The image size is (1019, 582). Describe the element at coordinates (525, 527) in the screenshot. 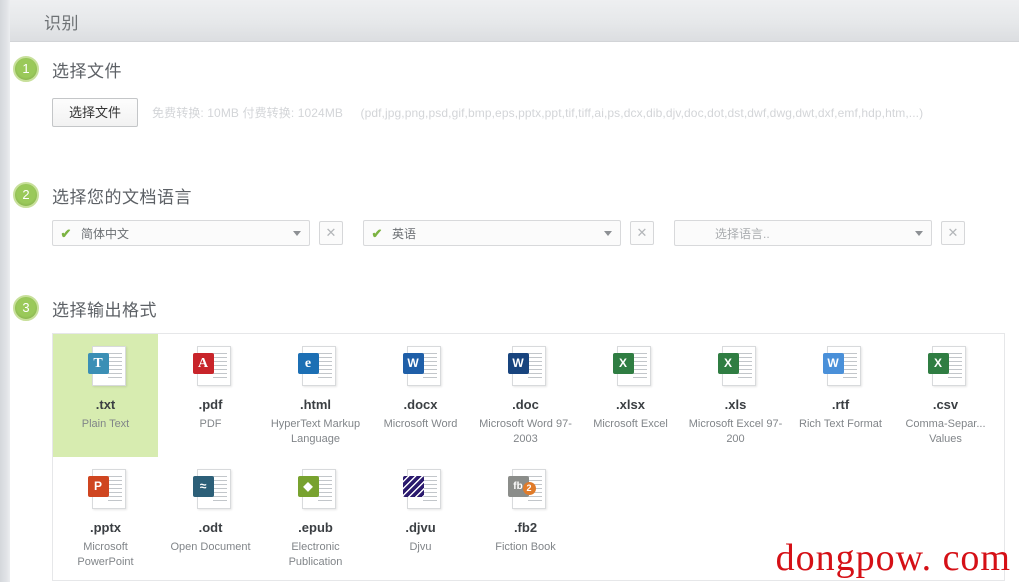

I see `format-extension-label: .fb2` at that location.